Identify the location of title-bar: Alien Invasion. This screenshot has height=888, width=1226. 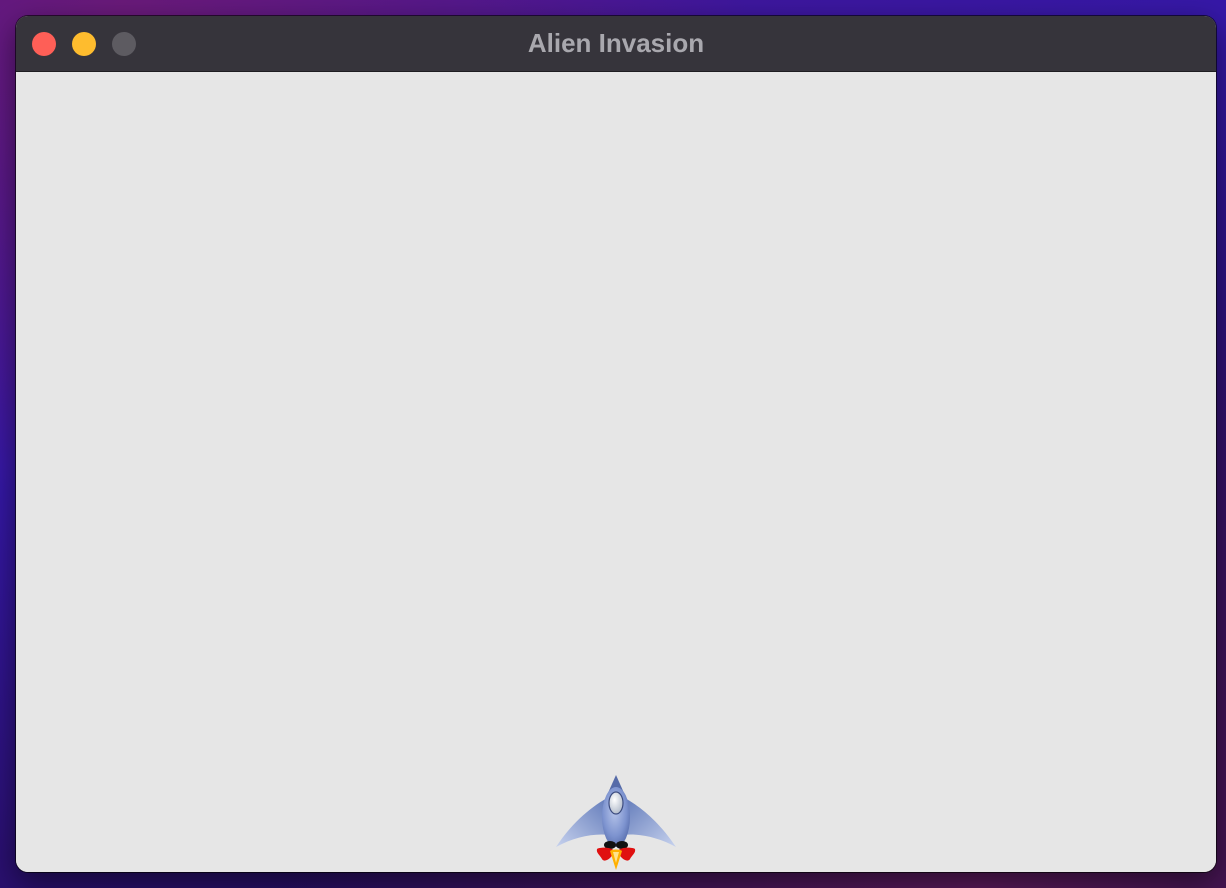
(616, 44).